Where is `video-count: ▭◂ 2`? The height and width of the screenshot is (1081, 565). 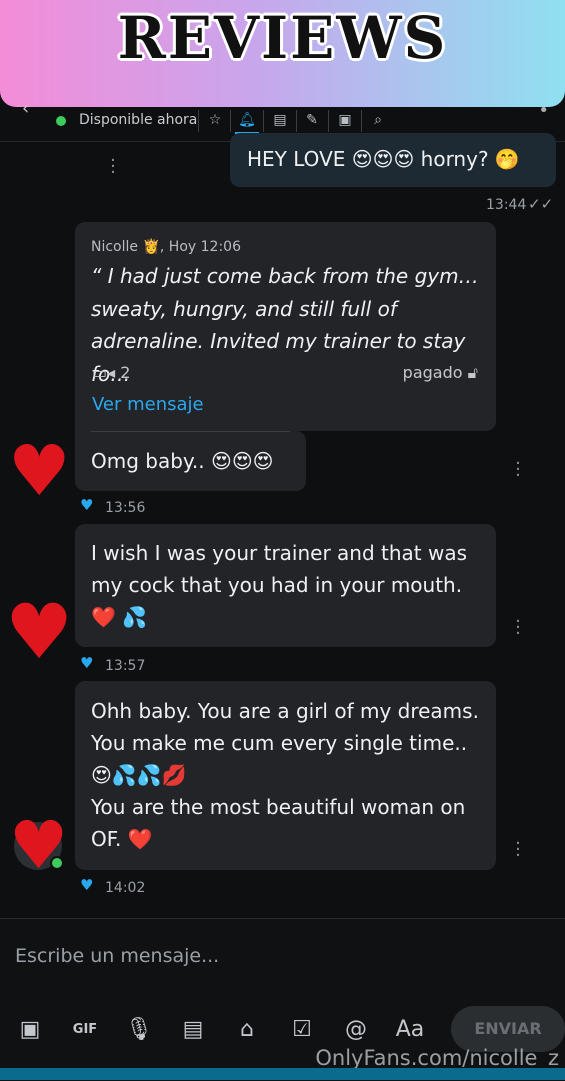 video-count: ▭◂ 2 is located at coordinates (111, 372).